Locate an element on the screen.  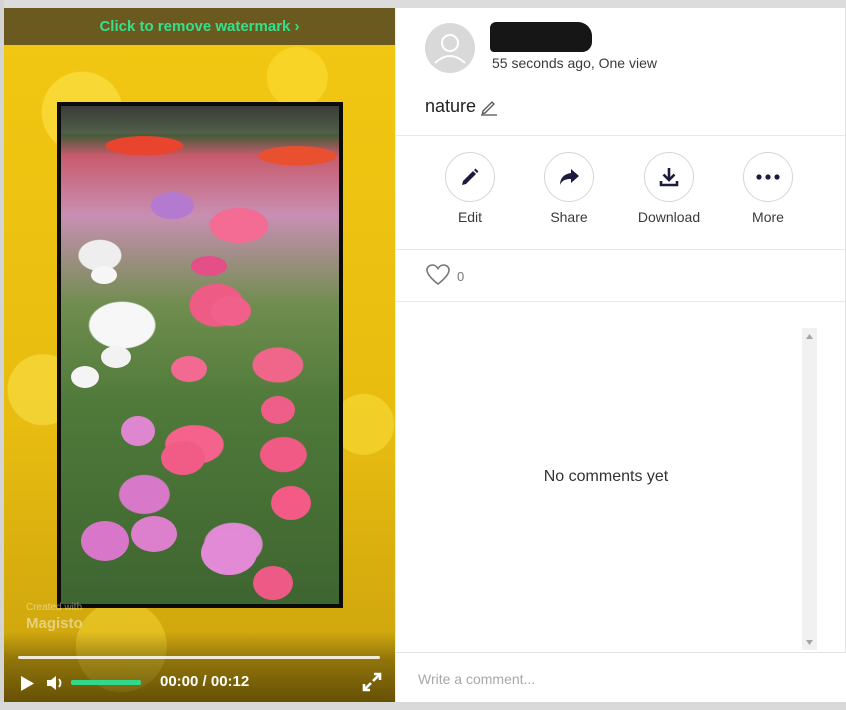
play-icon is located at coordinates (27, 683).